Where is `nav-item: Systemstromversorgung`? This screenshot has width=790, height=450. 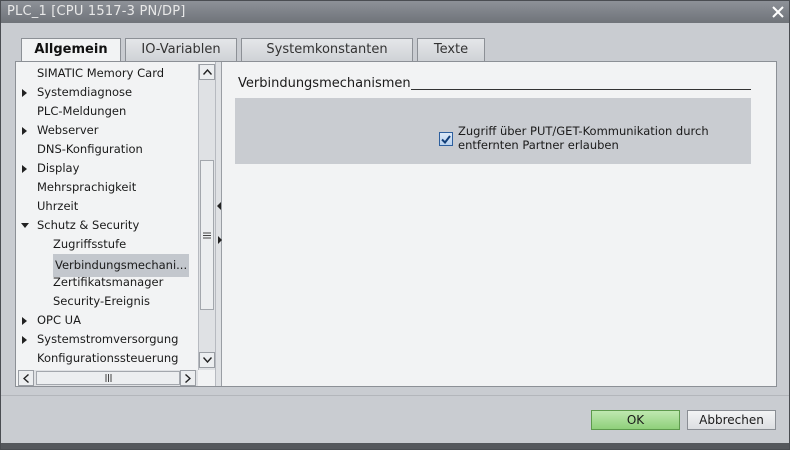 nav-item: Systemstromversorgung is located at coordinates (108, 339).